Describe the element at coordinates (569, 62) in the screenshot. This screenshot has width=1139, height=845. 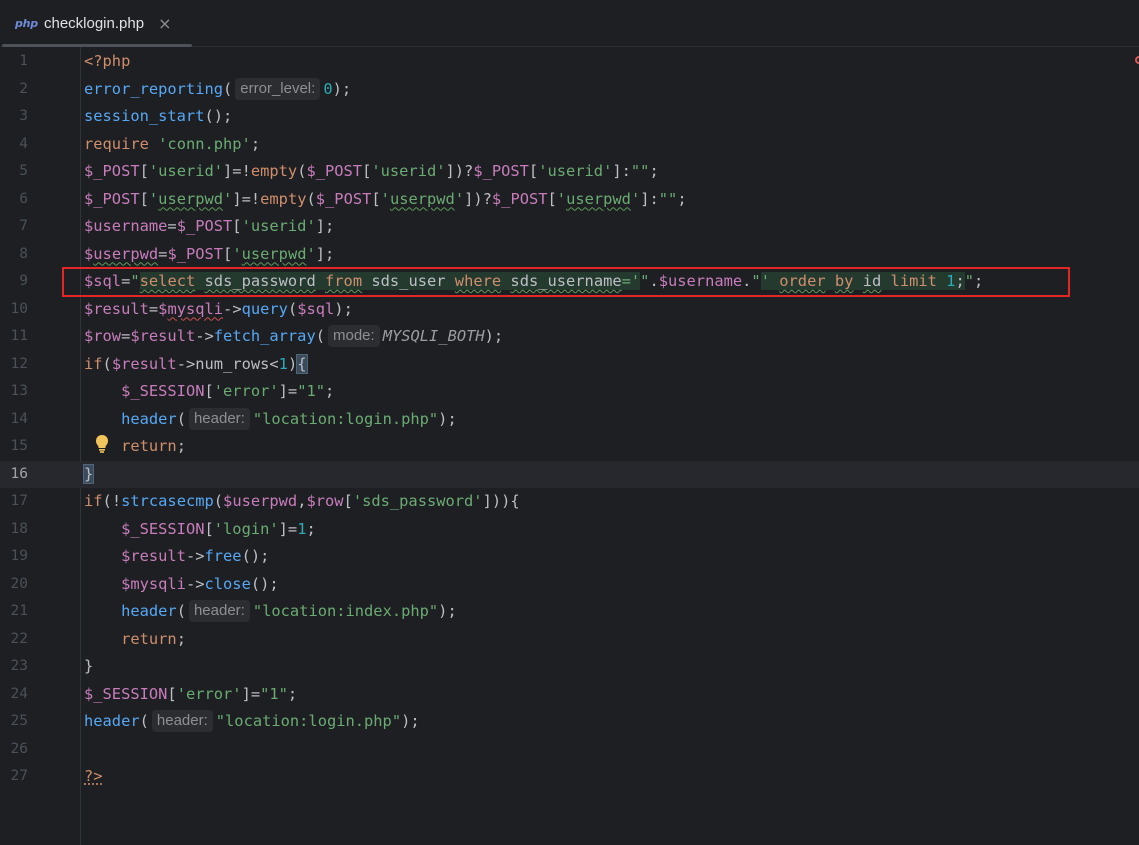
I see `code-line: 1 <?php` at that location.